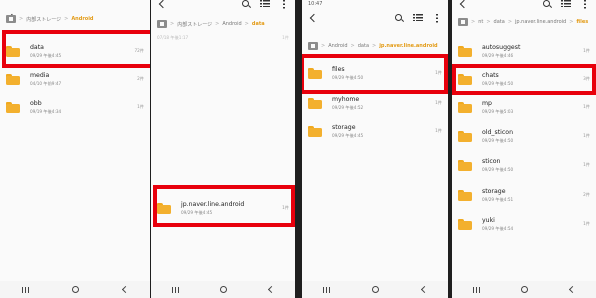 The height and width of the screenshot is (298, 596). Describe the element at coordinates (498, 228) in the screenshot. I see `folder-date: 09/29 午後4:54` at that location.